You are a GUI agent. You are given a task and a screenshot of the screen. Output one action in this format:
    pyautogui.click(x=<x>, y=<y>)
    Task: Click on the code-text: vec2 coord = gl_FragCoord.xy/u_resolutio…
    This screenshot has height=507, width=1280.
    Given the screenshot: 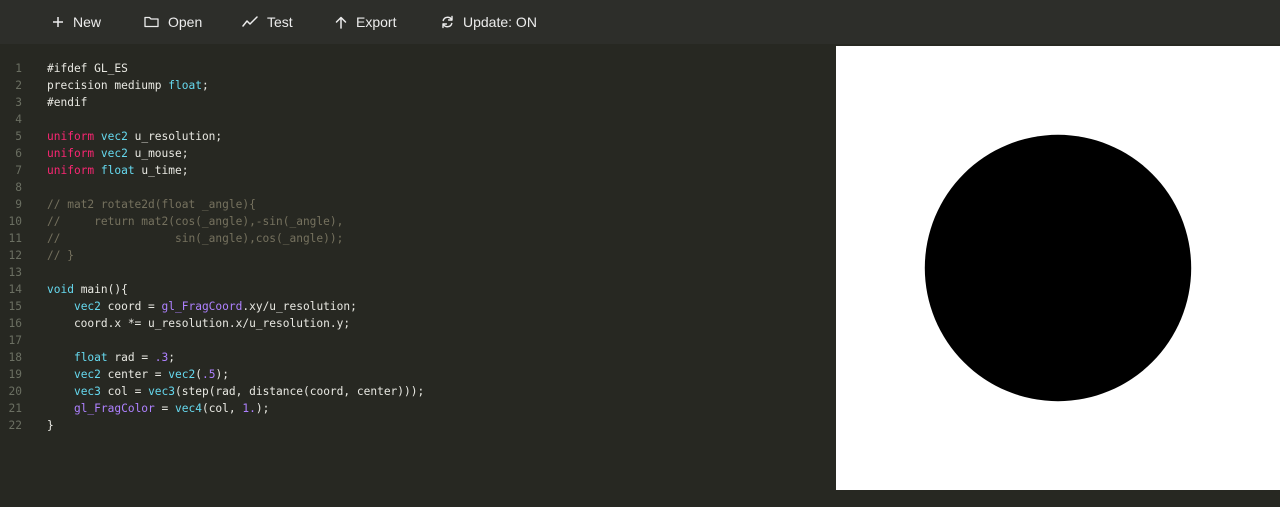 What is the action you would take?
    pyautogui.click(x=202, y=306)
    